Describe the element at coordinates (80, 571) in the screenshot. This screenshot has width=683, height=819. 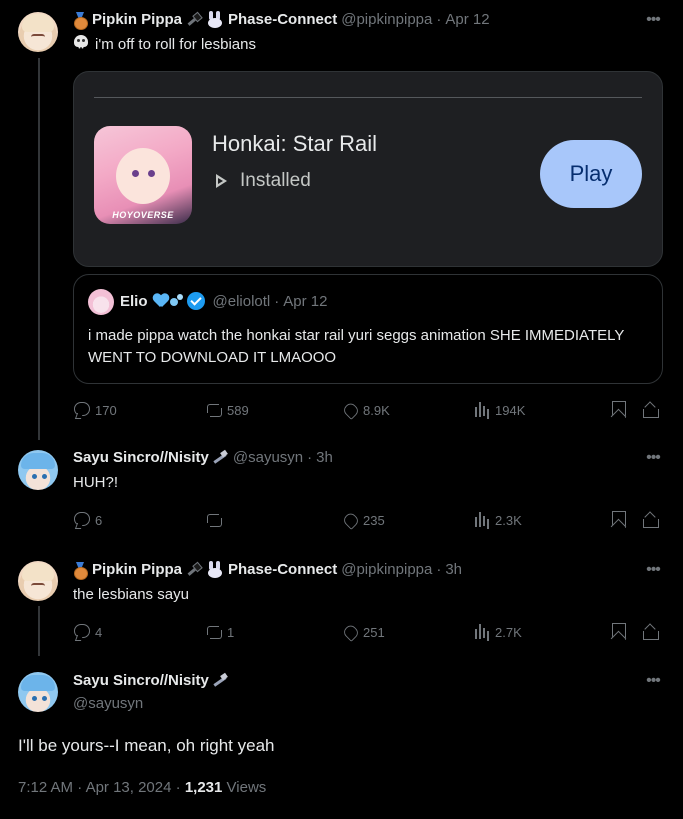
I see `medal-icon` at that location.